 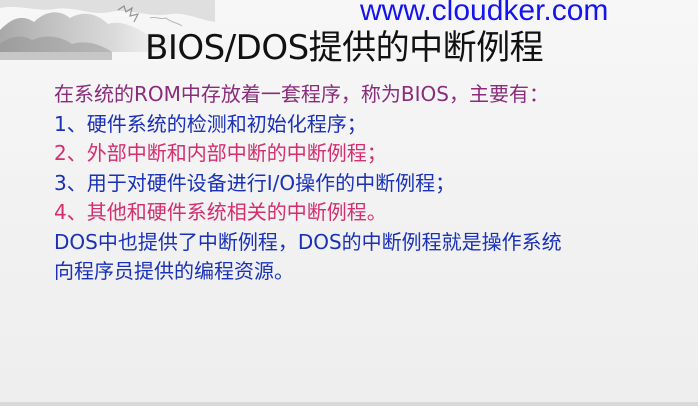 I want to click on dos-paragraph-line-1: DOS中也提供了中断例程，DOS的中断例程就是操作系统, so click(x=308, y=241).